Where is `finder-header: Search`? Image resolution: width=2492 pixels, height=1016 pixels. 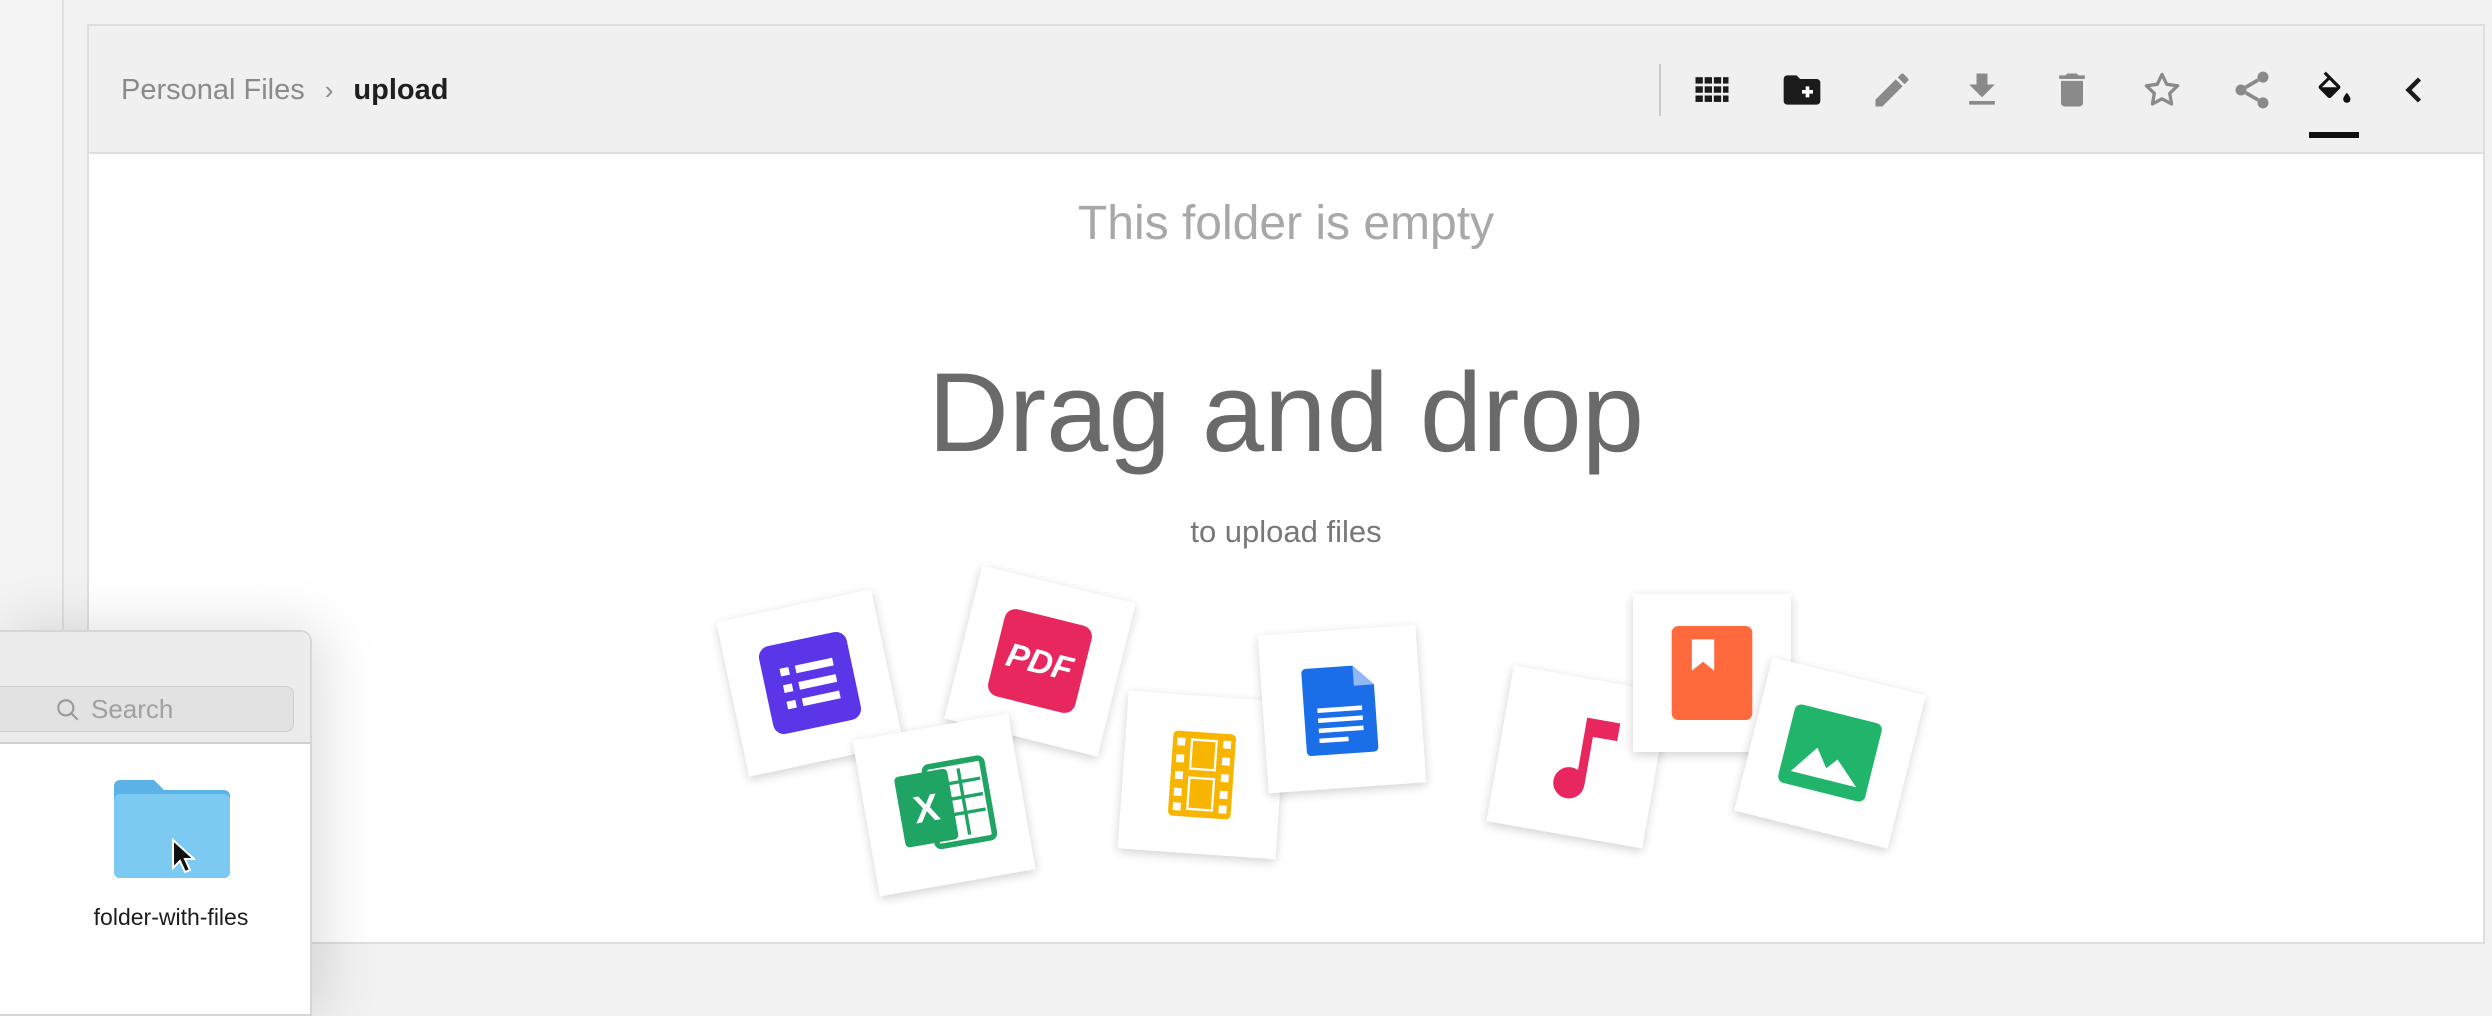
finder-header: Search is located at coordinates (155, 688).